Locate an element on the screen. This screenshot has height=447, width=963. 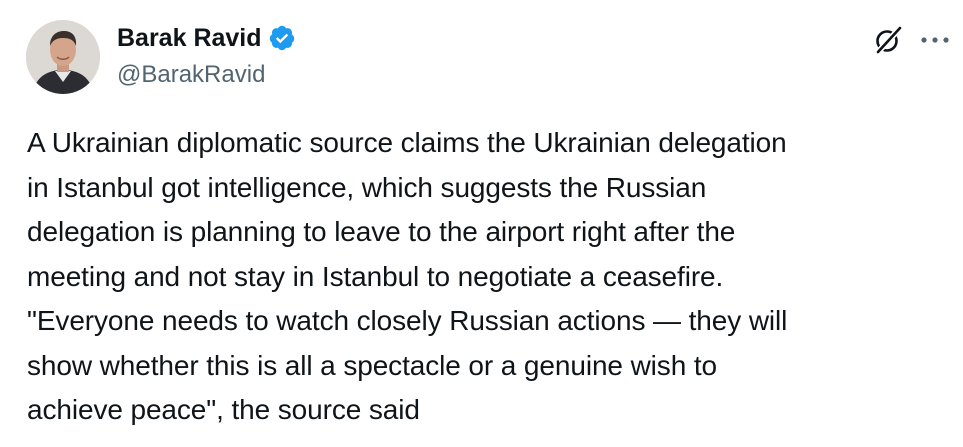
author-handle: @BarakRavid is located at coordinates (191, 75).